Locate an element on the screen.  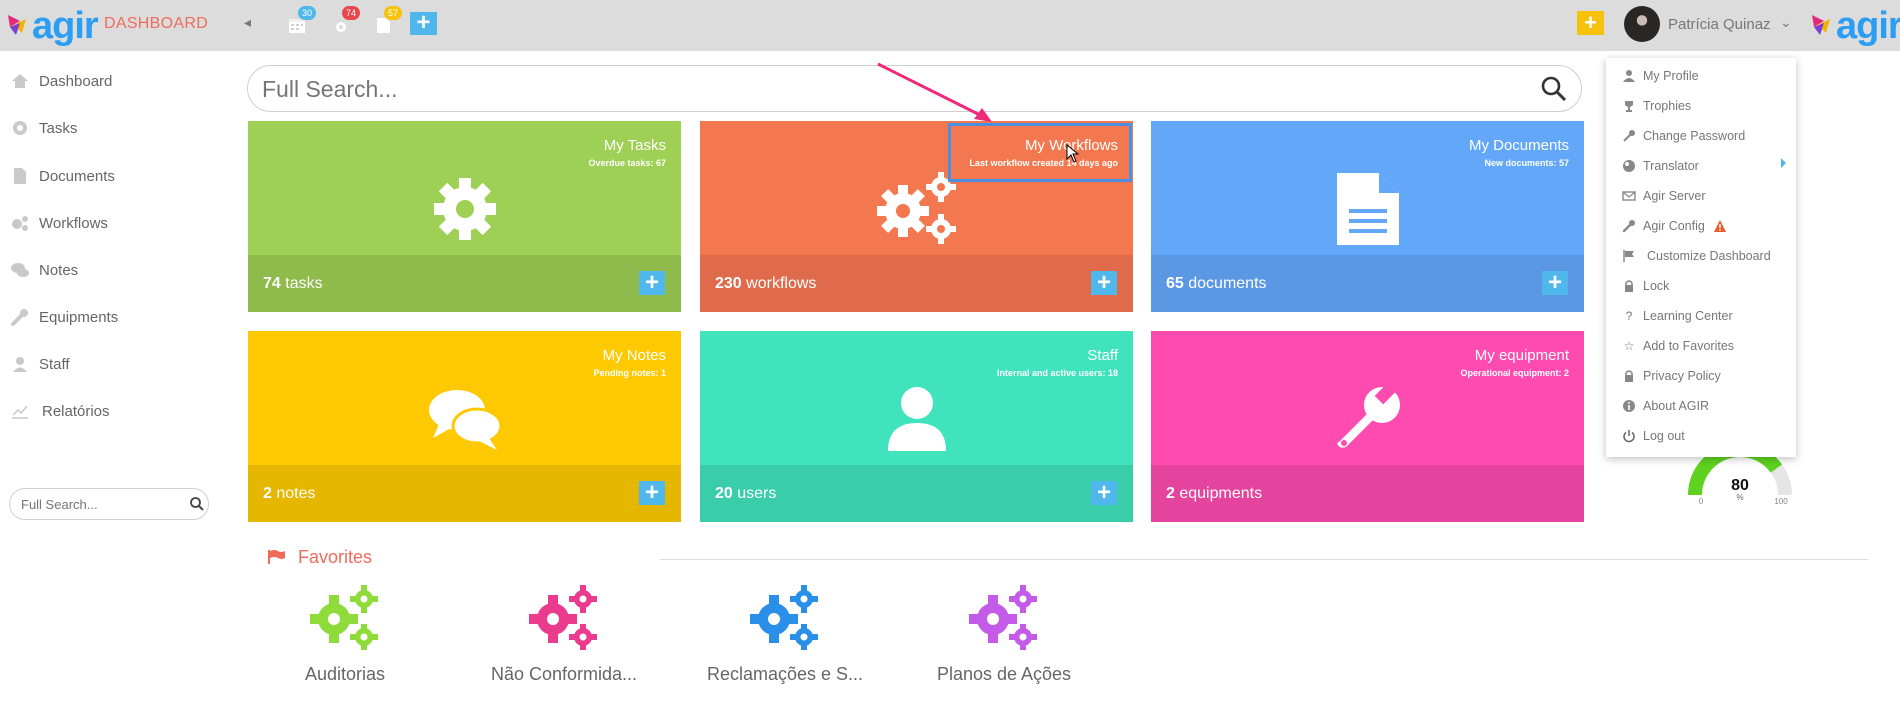
menu-item-agir-config: Agir Config is located at coordinates (1706, 226).